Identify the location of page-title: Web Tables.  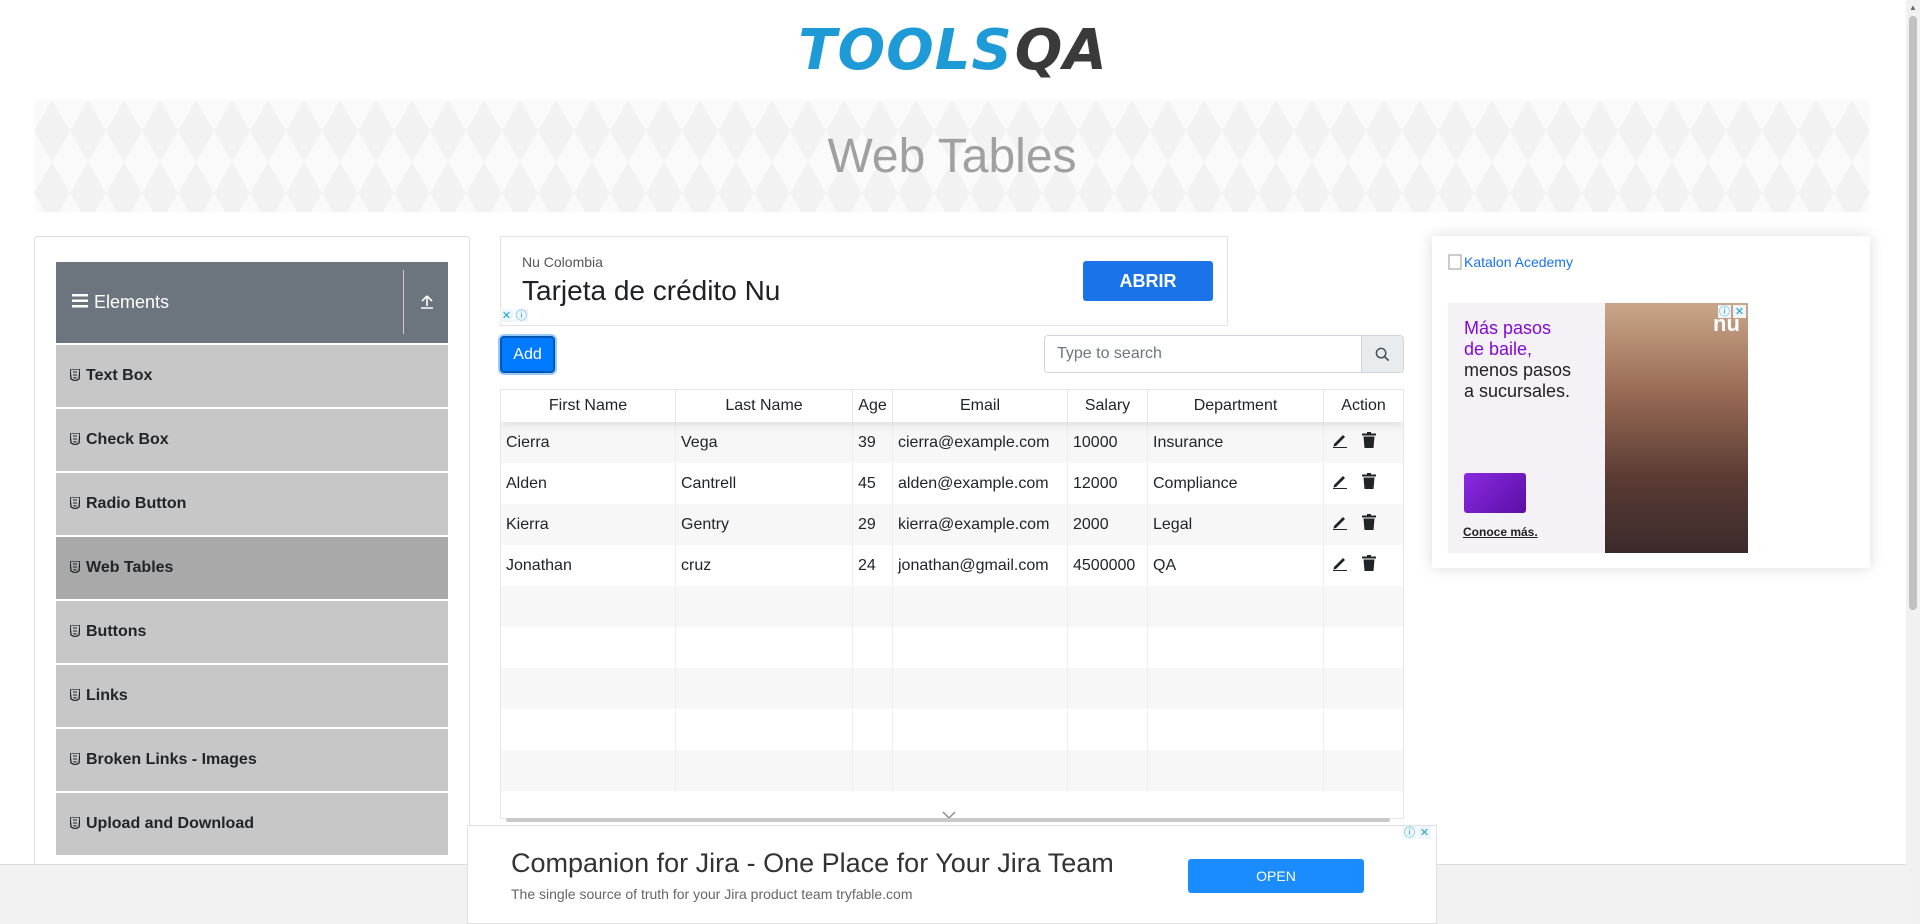
(952, 156).